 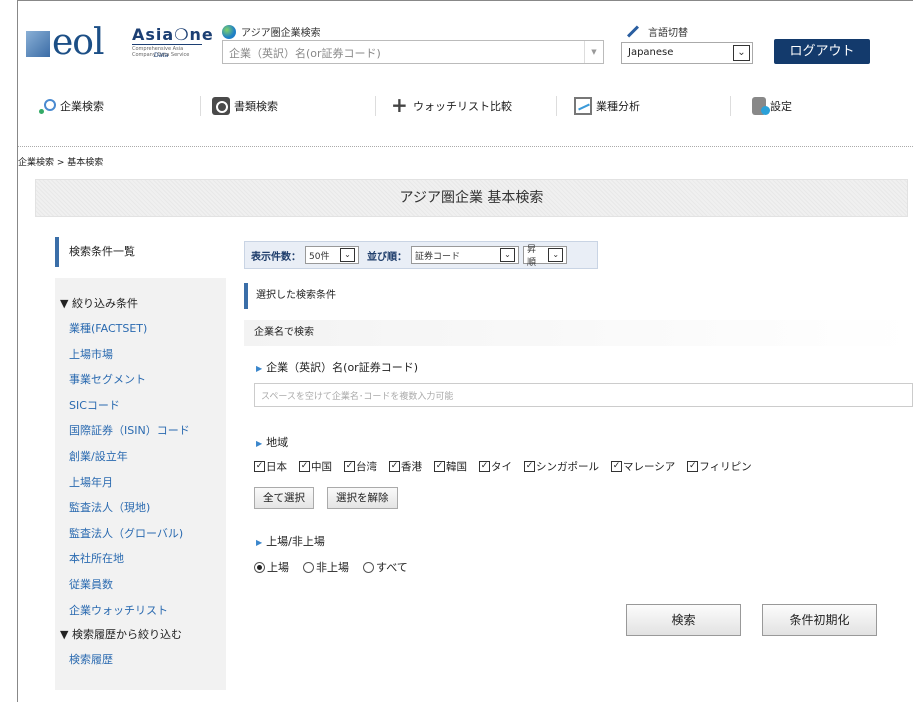 I want to click on region-name: マレーシア, so click(x=649, y=467).